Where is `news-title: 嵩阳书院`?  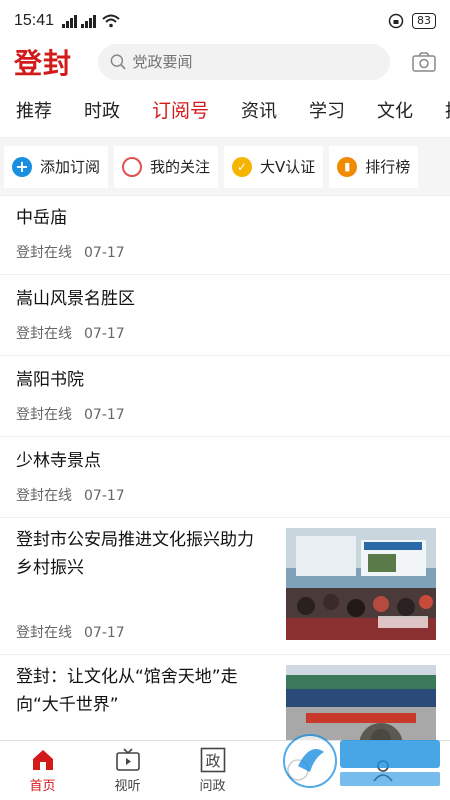 news-title: 嵩阳书院 is located at coordinates (50, 380).